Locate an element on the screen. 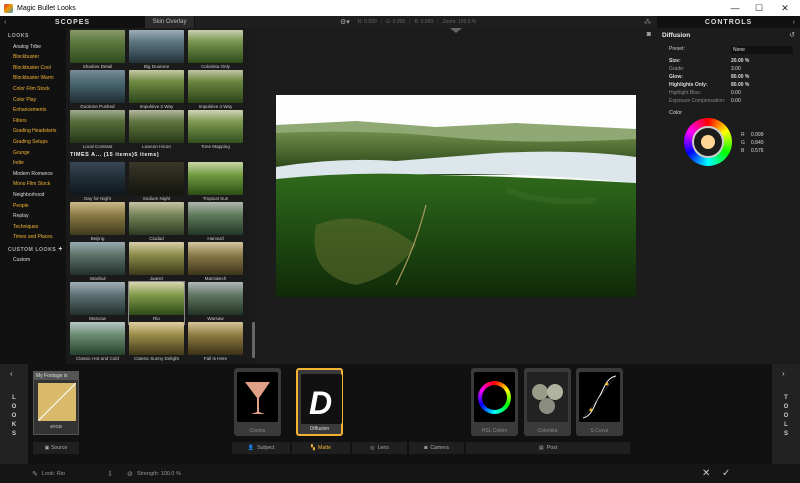 The image size is (800, 483). category-subject: 👤 Subject is located at coordinates (261, 448).